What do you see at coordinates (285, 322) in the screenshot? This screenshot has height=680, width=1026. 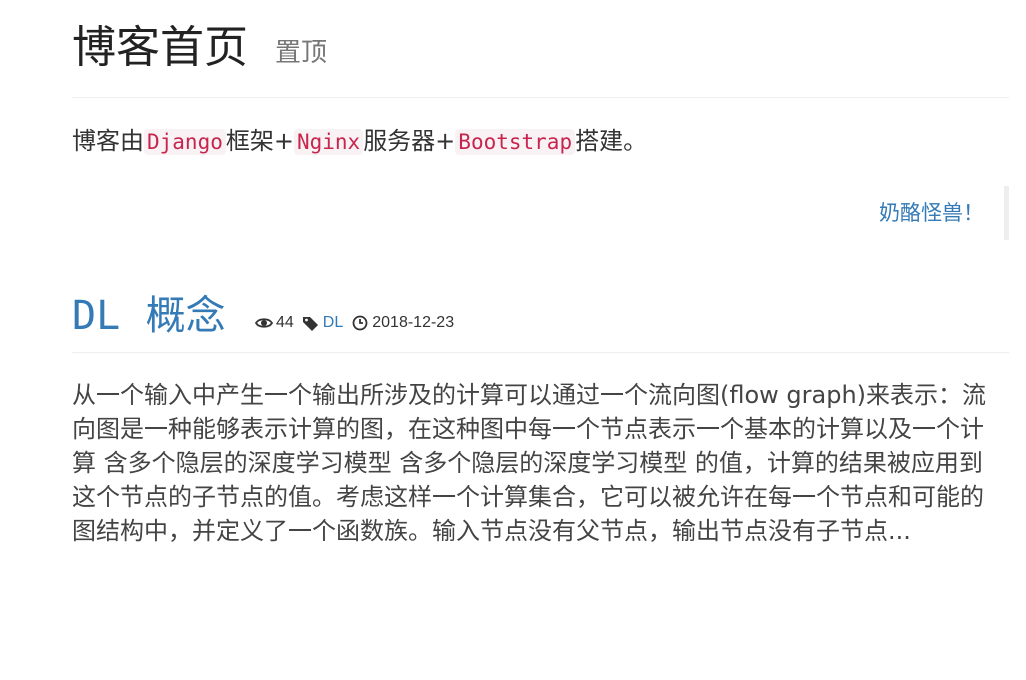 I see `views-value: 44` at bounding box center [285, 322].